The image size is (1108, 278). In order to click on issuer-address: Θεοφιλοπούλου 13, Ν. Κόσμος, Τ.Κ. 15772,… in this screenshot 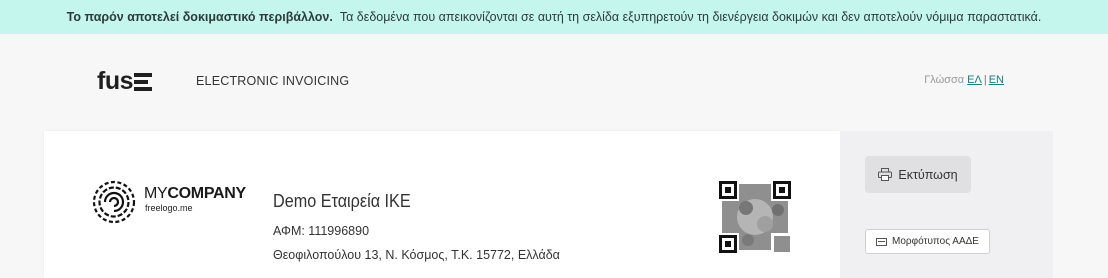, I will do `click(416, 255)`.